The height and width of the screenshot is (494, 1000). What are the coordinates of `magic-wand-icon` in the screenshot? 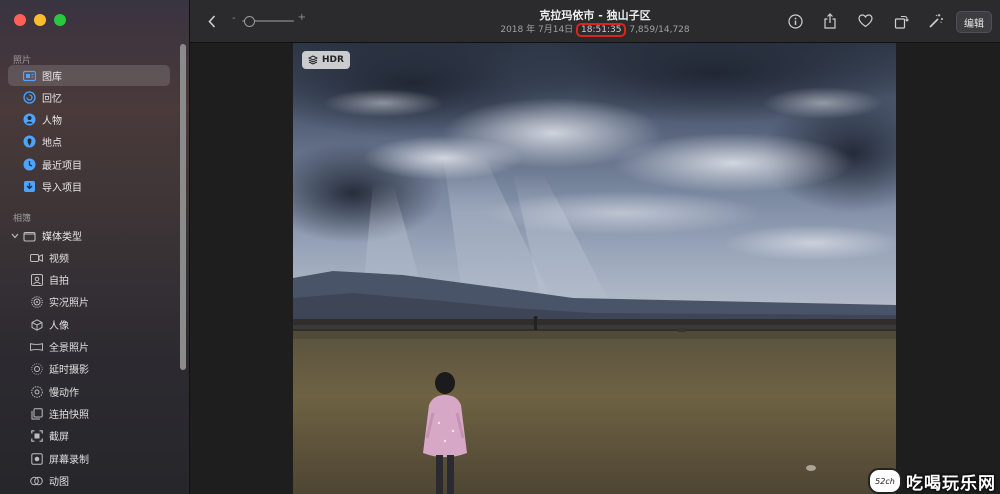 It's located at (936, 21).